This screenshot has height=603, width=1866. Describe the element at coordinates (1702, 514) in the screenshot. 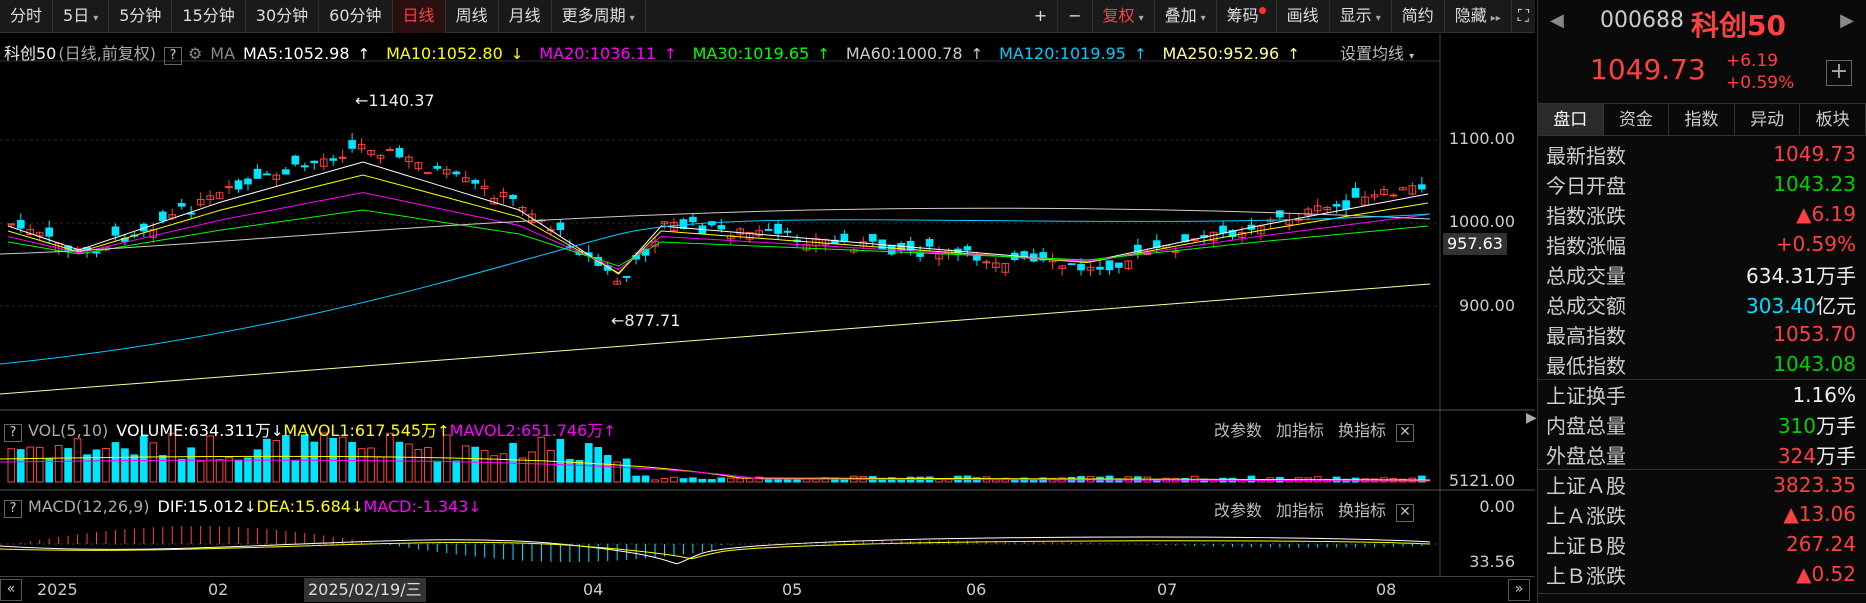

I see `quote-row: 上Ａ涨跌 ▲13.06` at that location.